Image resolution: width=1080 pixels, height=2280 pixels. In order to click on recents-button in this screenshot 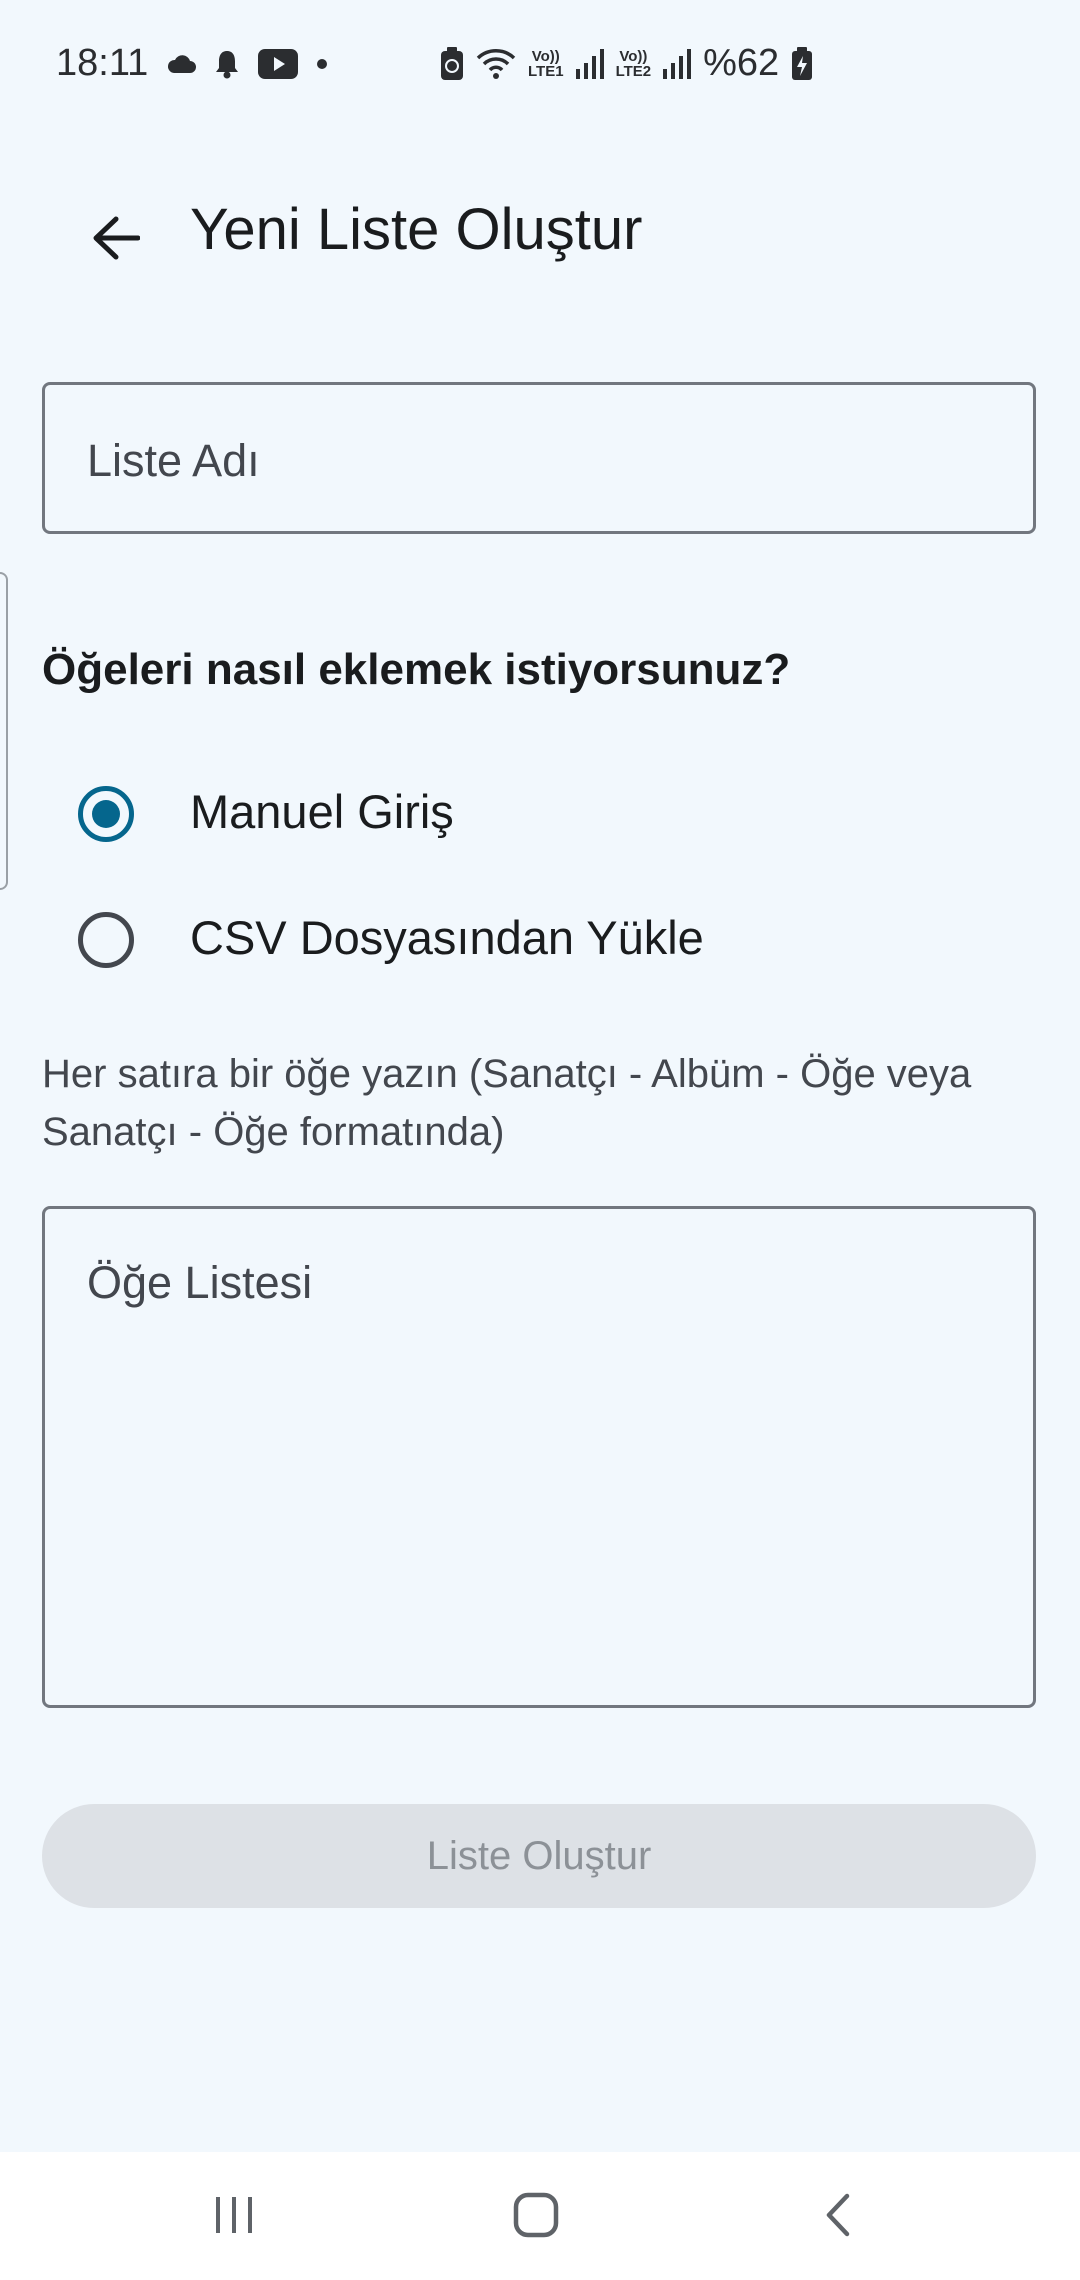, I will do `click(234, 2217)`.